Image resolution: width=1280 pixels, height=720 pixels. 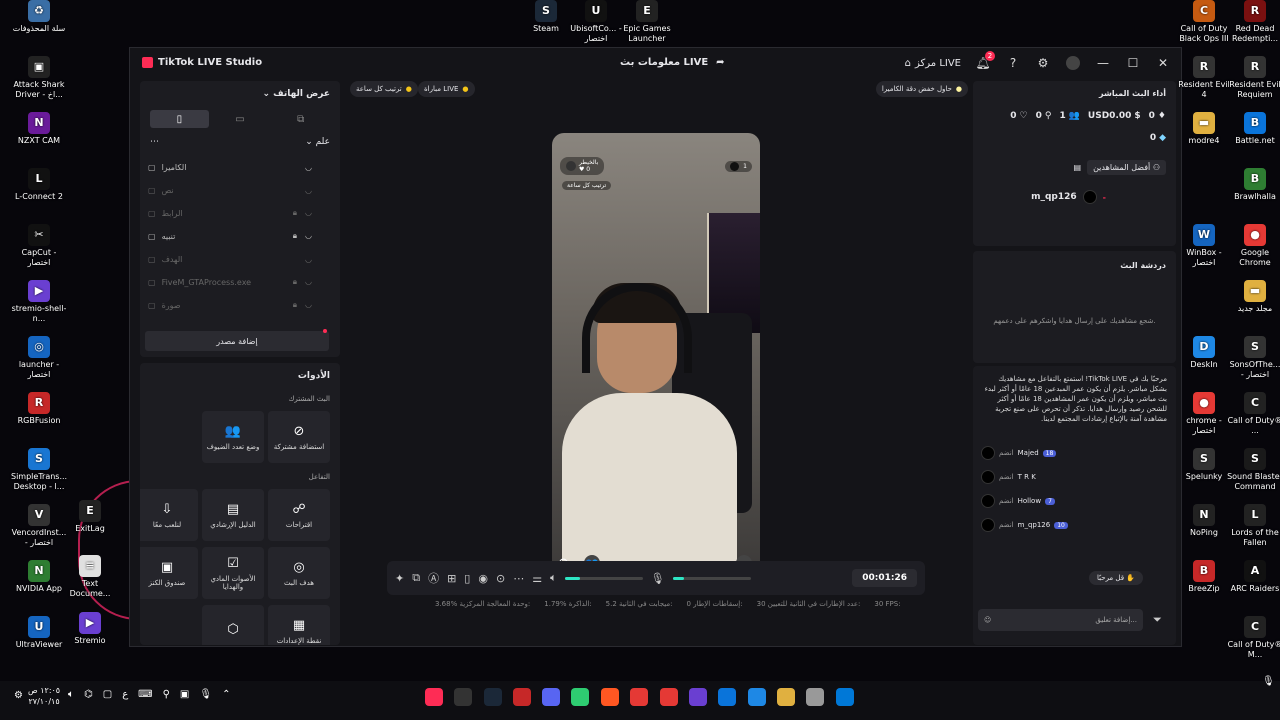 What do you see at coordinates (166, 694) in the screenshot?
I see `mic-tray-icon: ⚲` at bounding box center [166, 694].